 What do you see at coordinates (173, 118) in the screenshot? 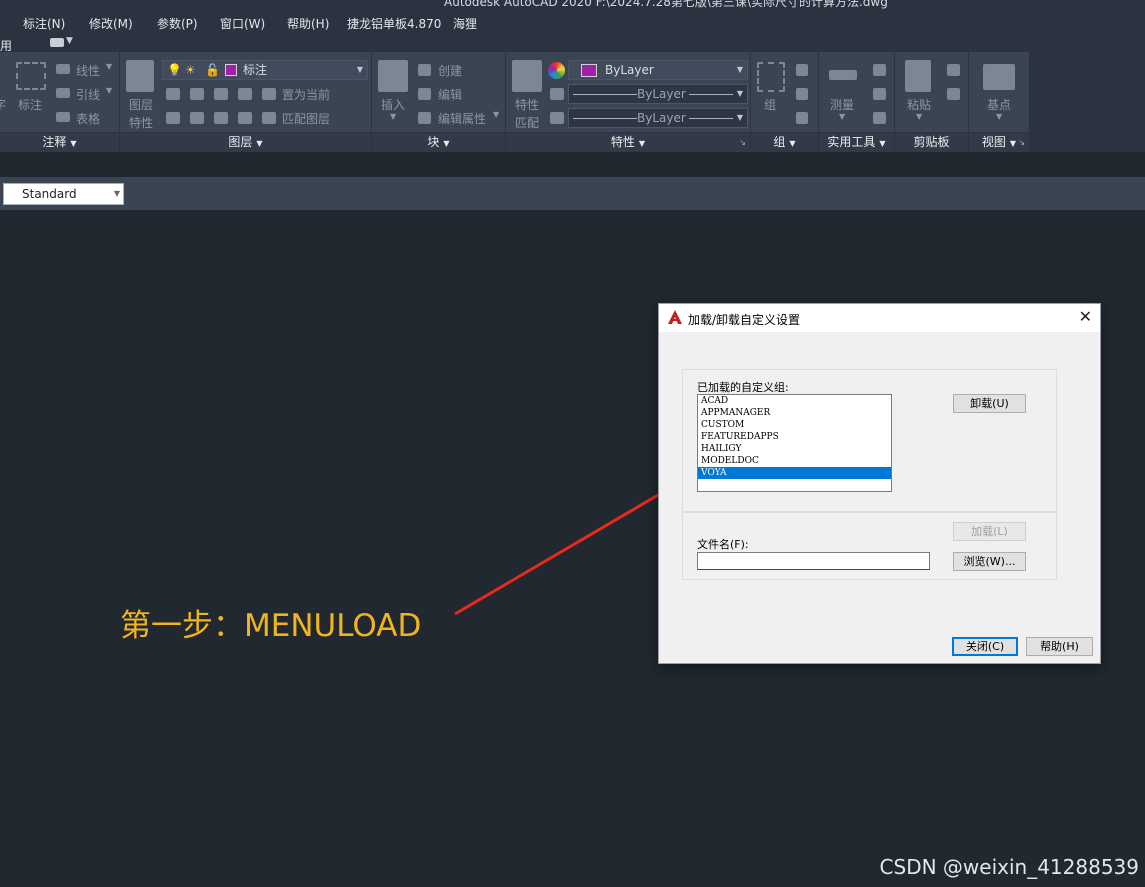
I see `layer-on-icon` at bounding box center [173, 118].